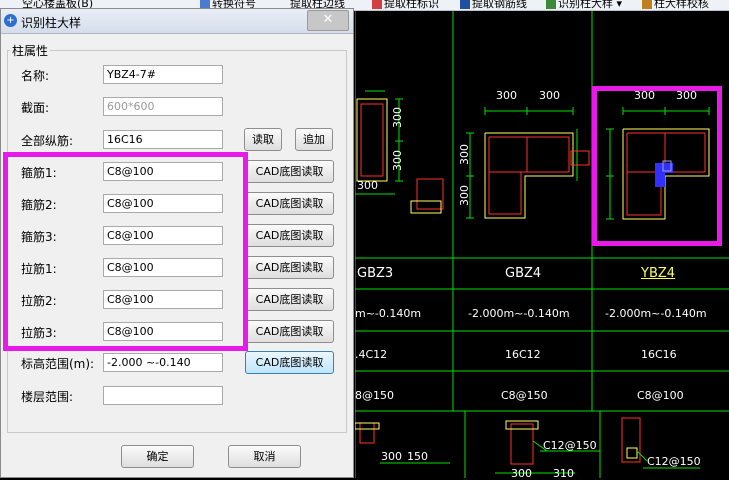 Image resolution: width=729 pixels, height=480 pixels. I want to click on dim-310: 310, so click(563, 473).